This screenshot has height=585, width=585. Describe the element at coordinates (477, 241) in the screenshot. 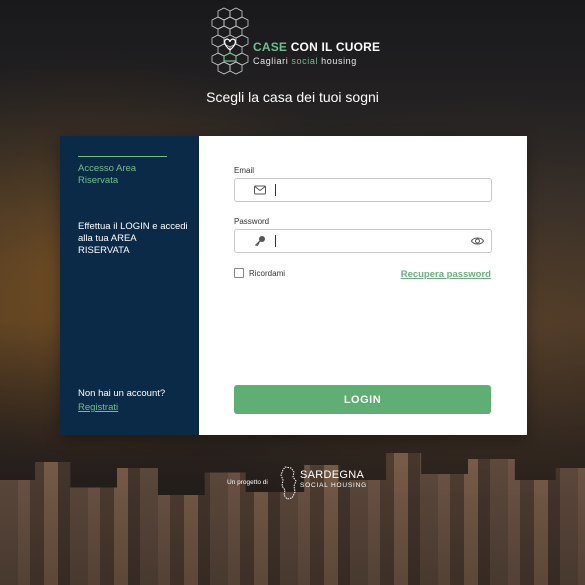

I see `eye-icon` at that location.